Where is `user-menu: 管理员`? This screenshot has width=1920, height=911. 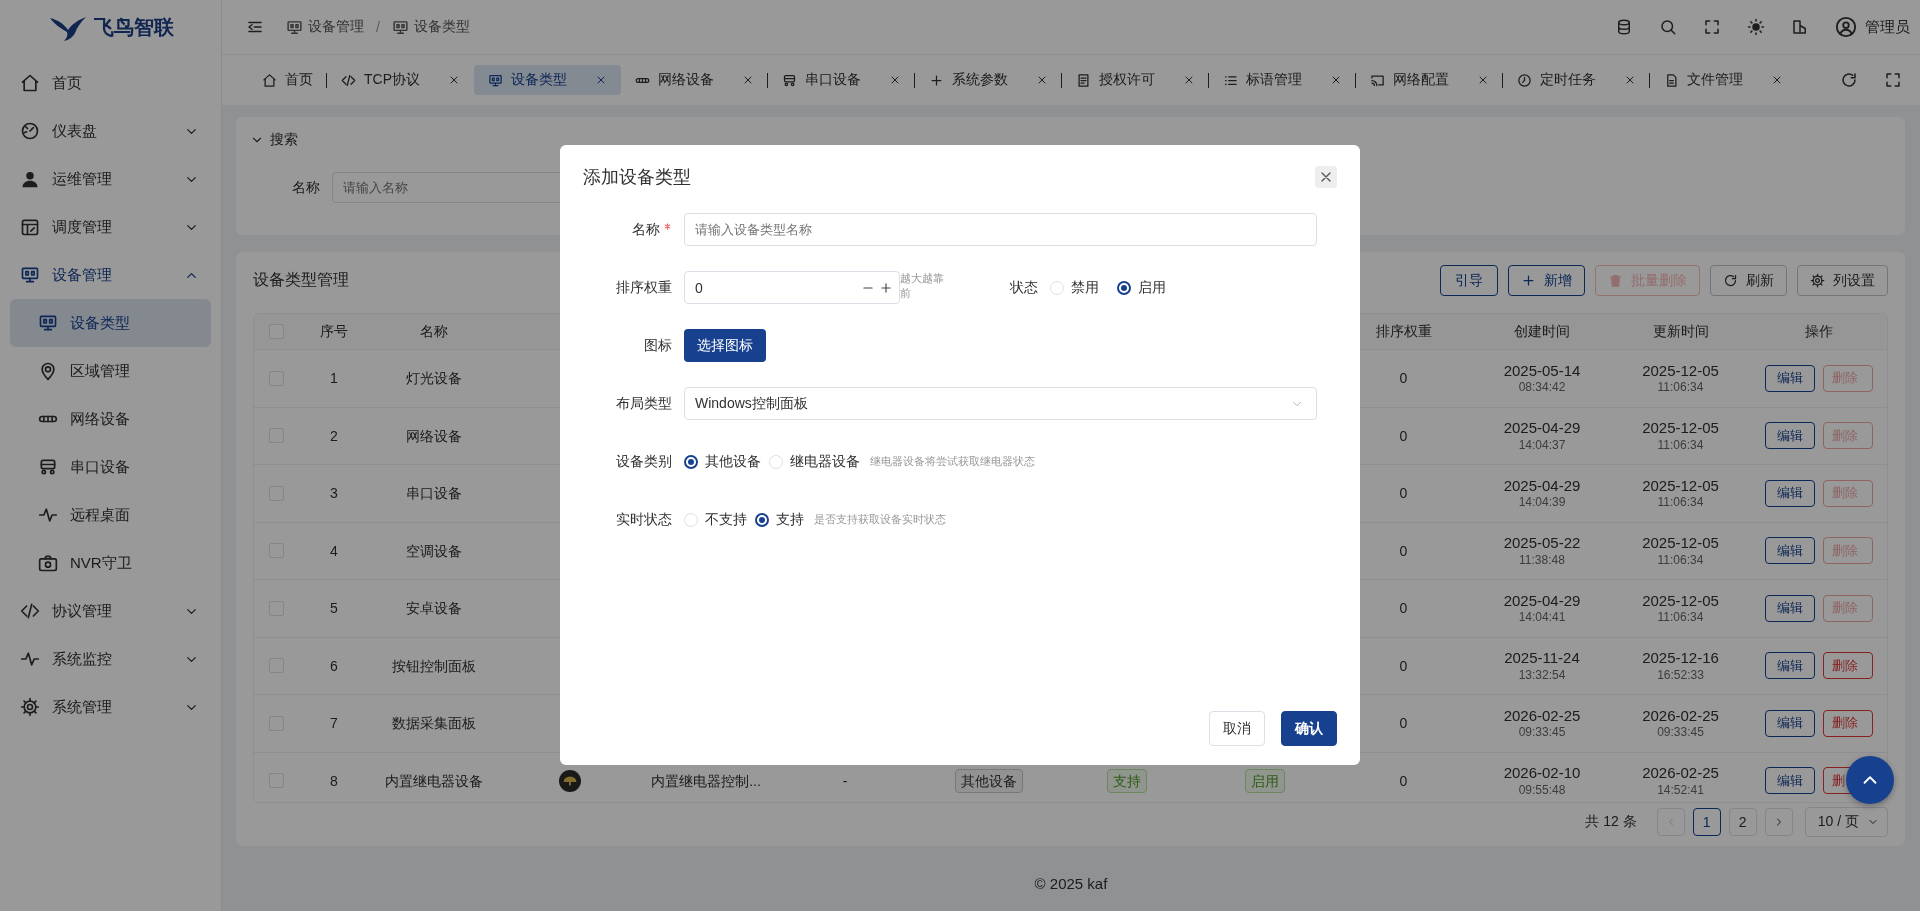
user-menu: 管理员 is located at coordinates (1872, 27).